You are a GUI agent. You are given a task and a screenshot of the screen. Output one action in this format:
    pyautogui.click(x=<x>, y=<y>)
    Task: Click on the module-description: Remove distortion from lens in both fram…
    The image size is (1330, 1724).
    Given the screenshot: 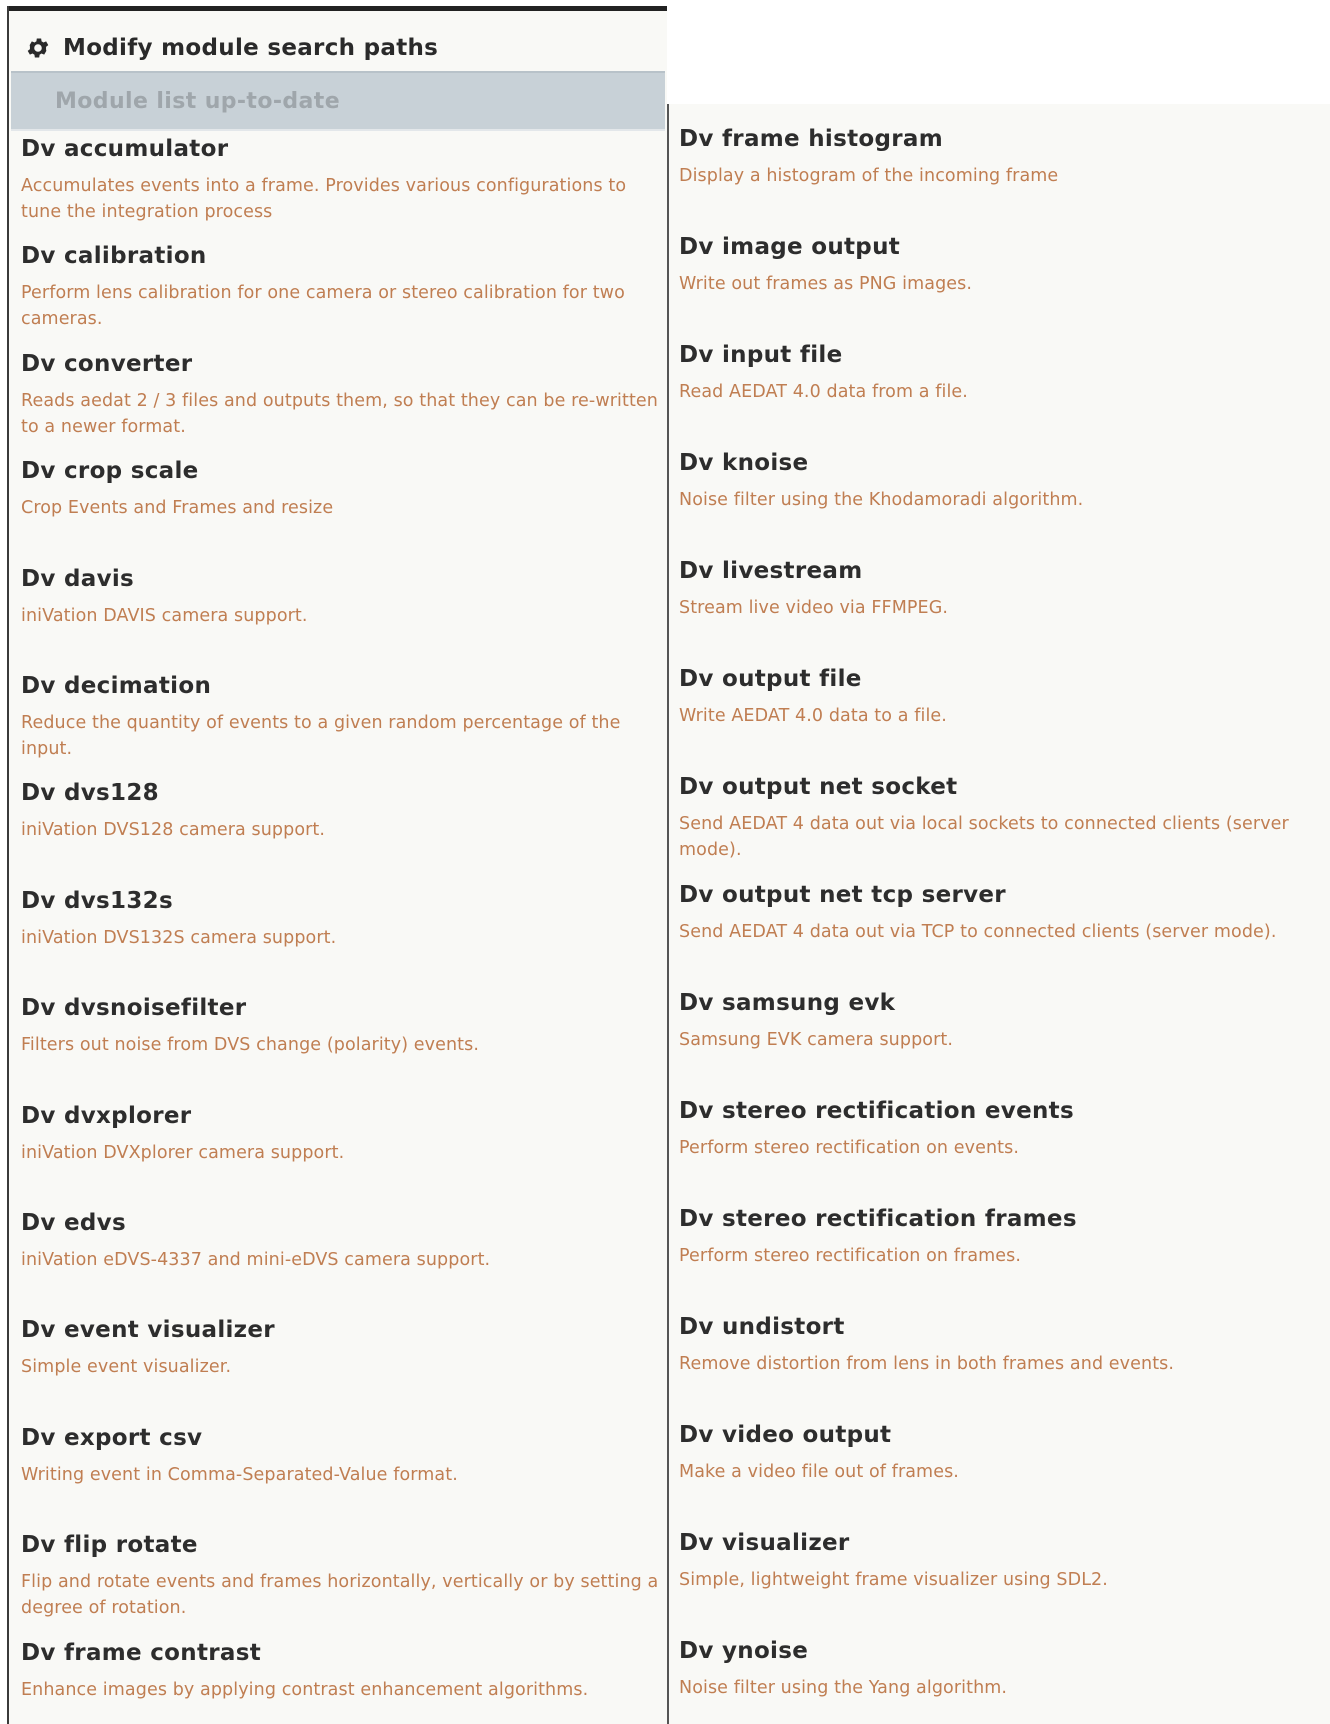 What is the action you would take?
    pyautogui.click(x=927, y=1364)
    